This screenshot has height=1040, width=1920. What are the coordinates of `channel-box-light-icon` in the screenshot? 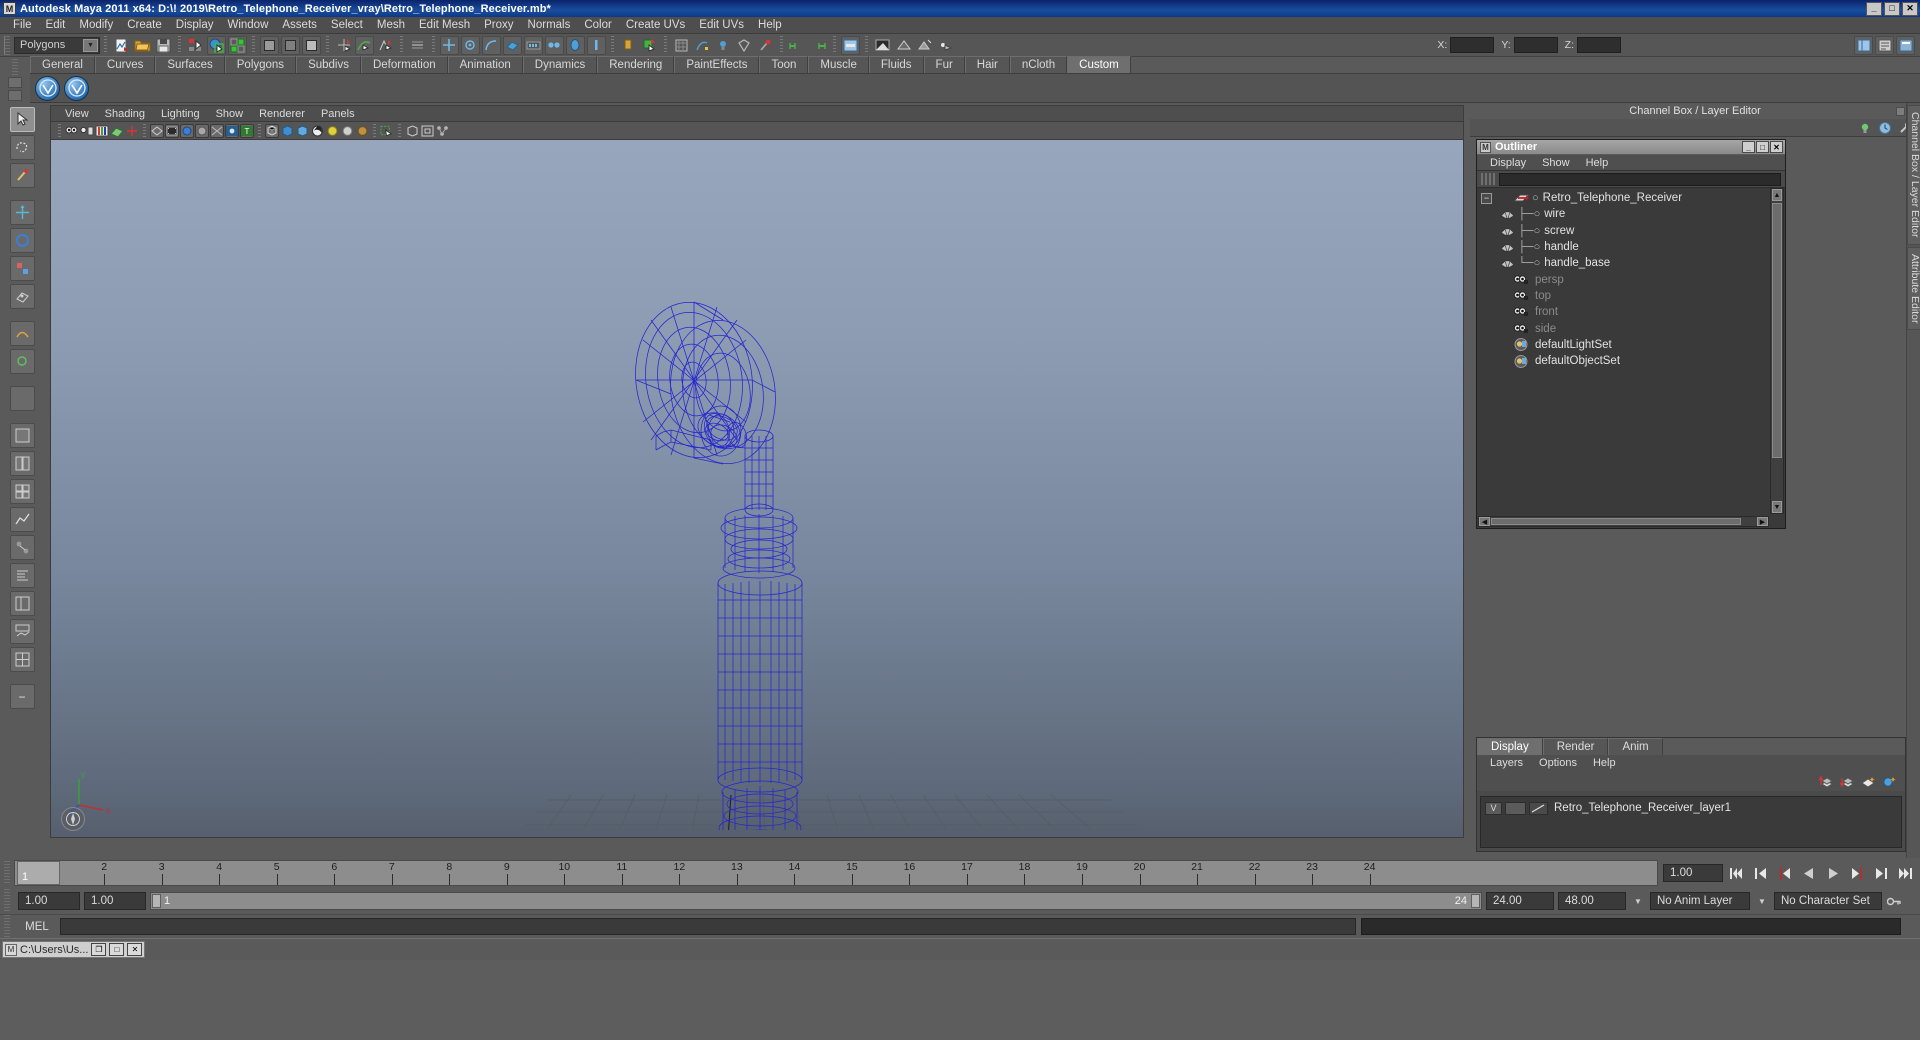 It's located at (1865, 128).